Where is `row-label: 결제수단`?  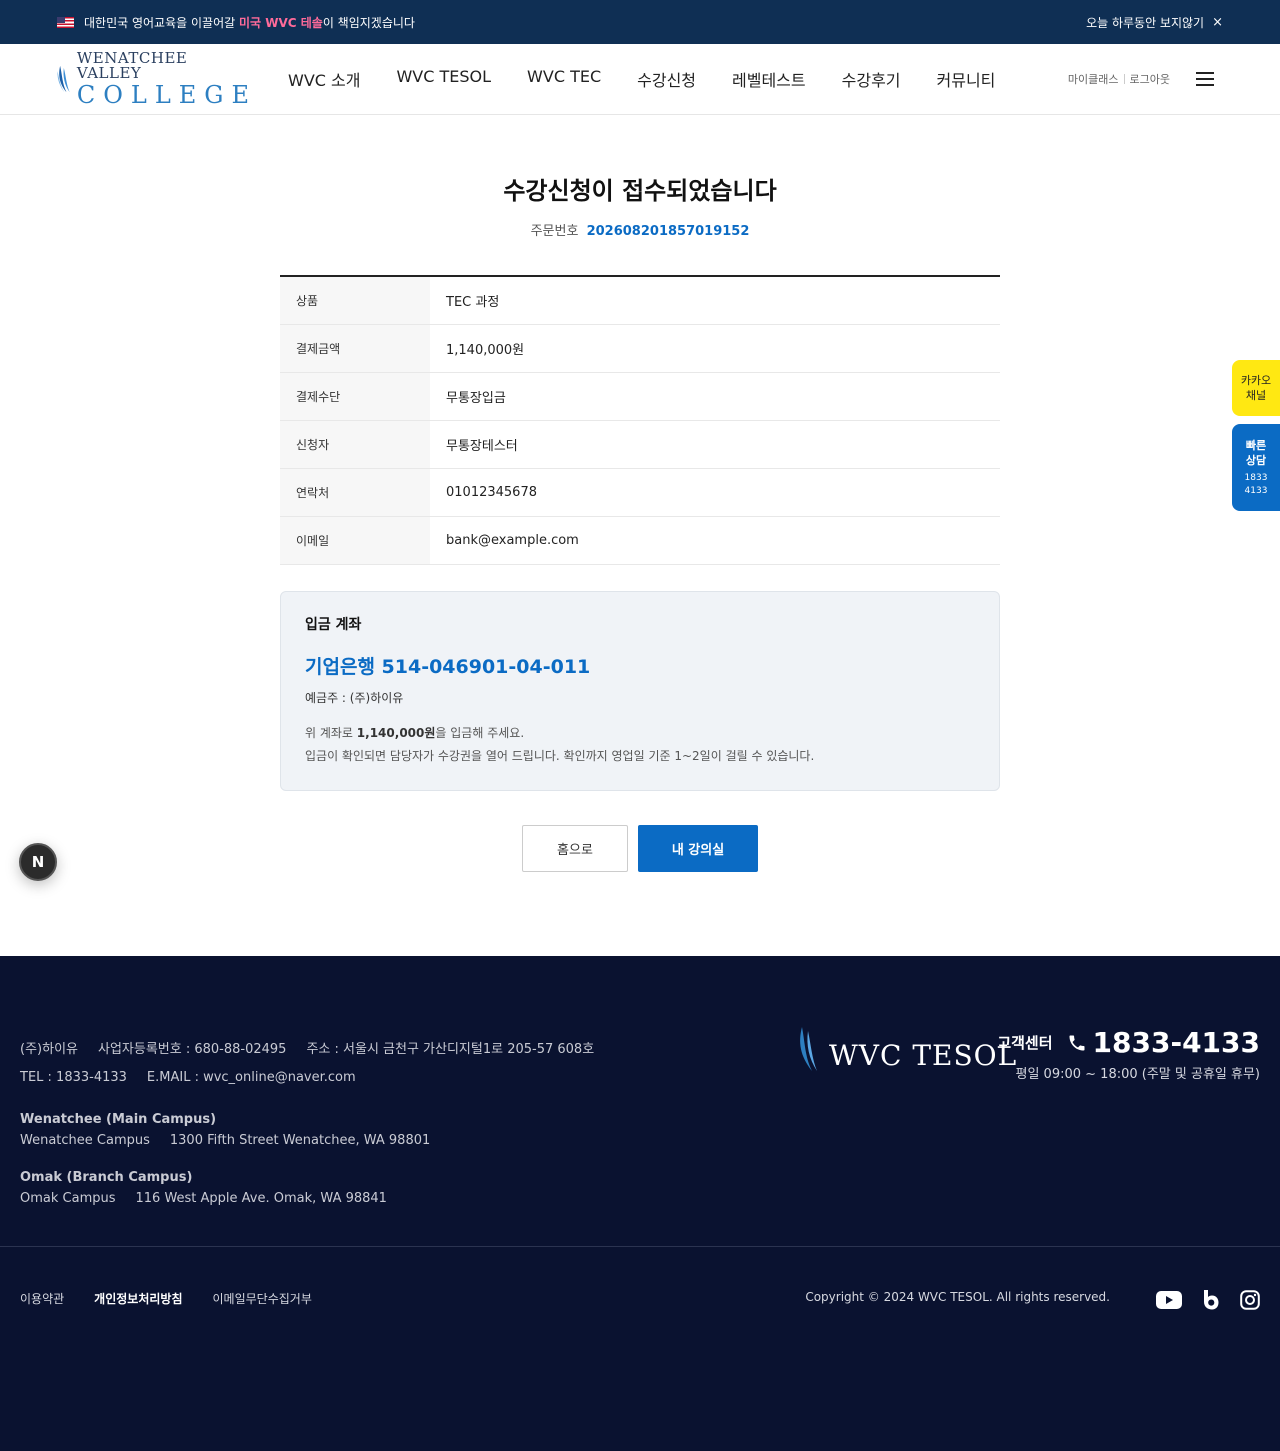
row-label: 결제수단 is located at coordinates (355, 396).